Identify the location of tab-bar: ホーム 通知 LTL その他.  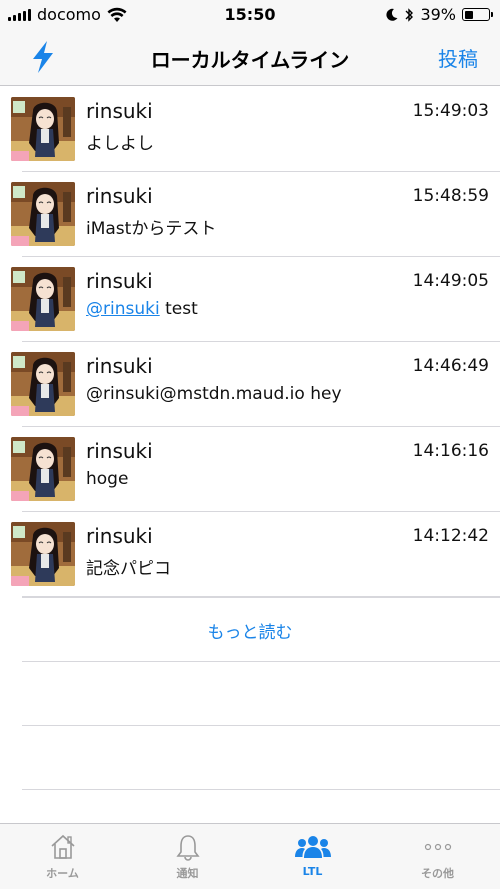
(250, 856).